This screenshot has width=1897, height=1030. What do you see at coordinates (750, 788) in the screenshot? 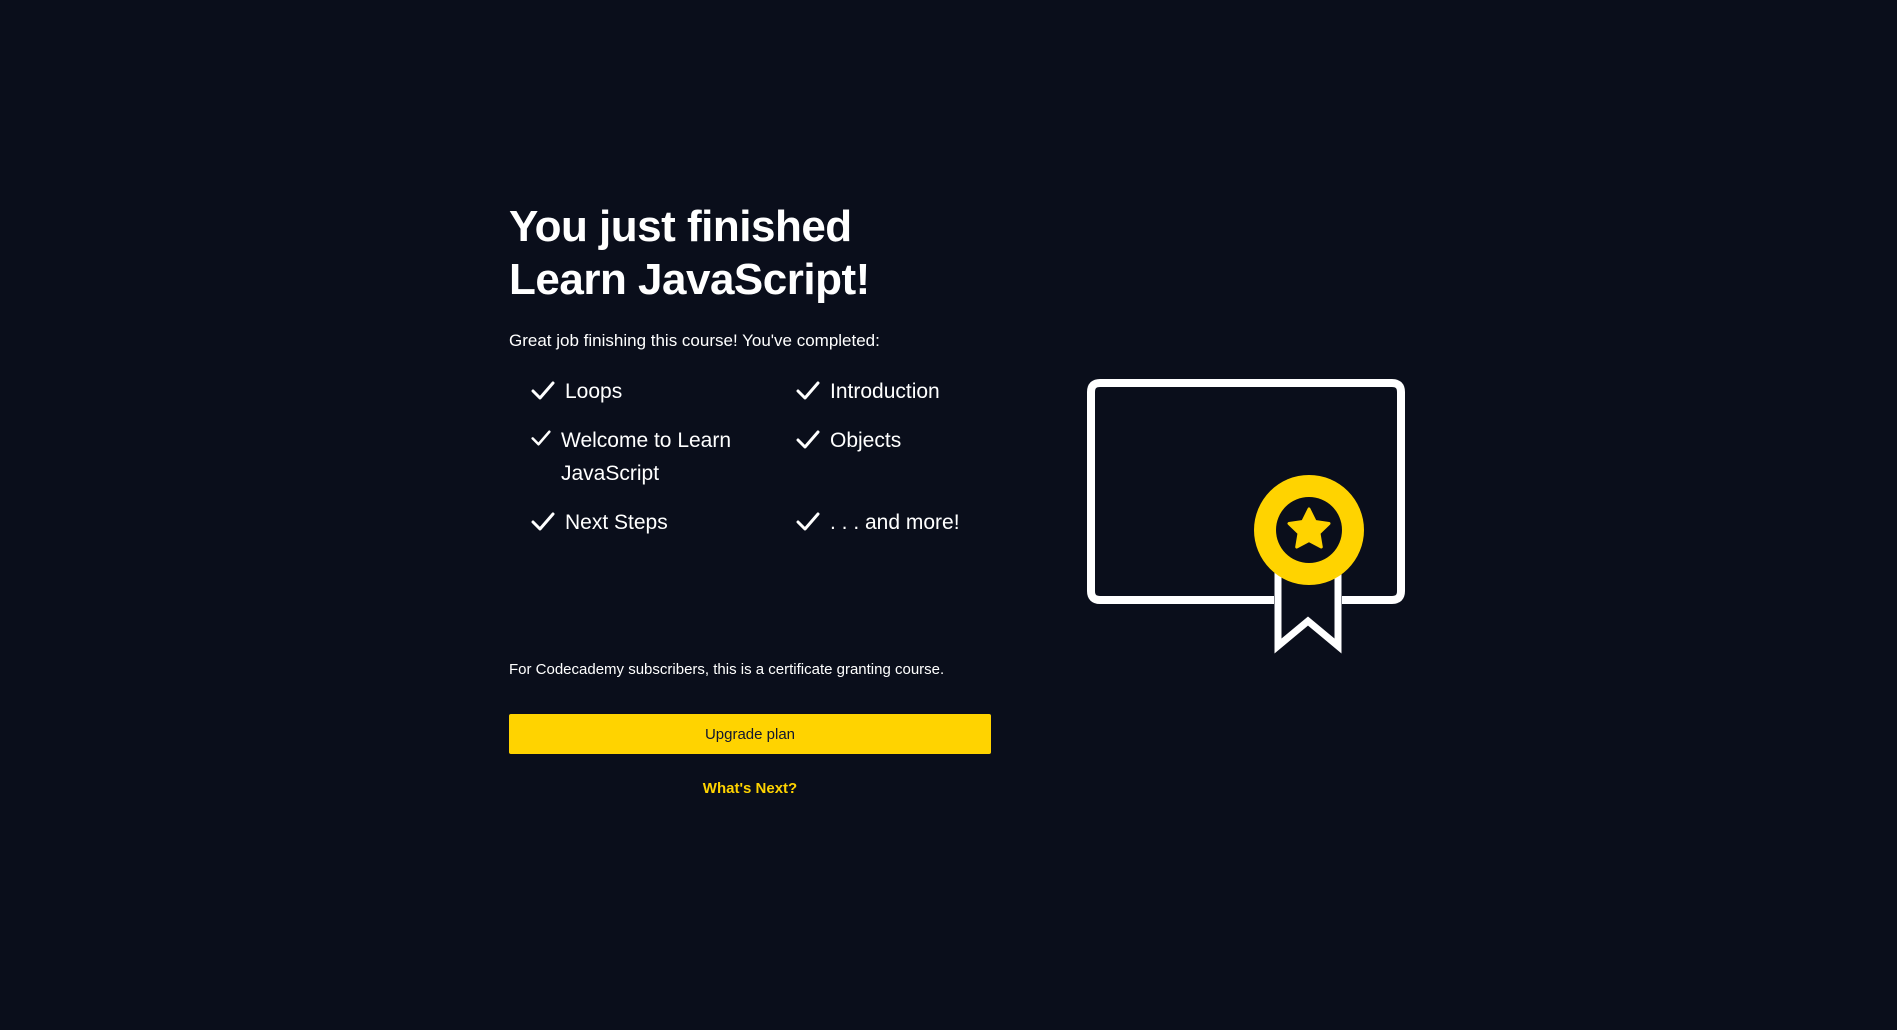
I see `whats-next-link: What's Next?` at bounding box center [750, 788].